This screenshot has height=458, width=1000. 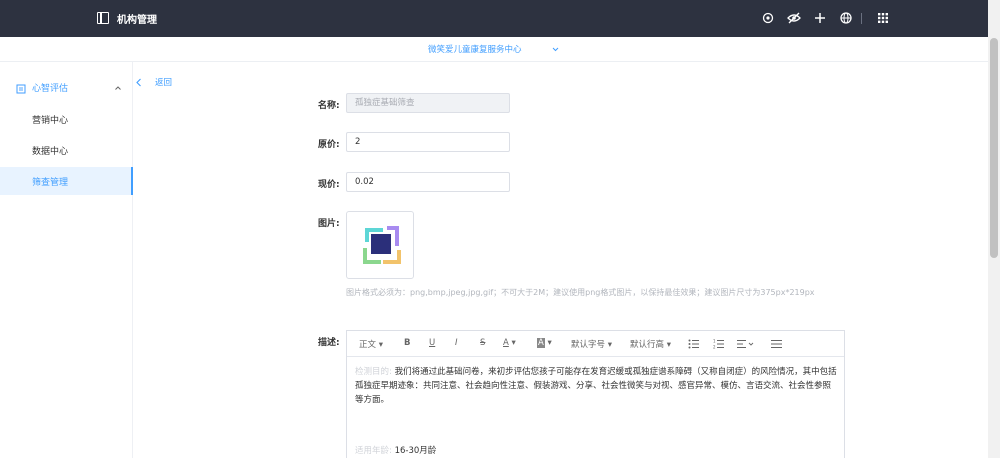 I want to click on page-scrollbar-thumb, so click(x=994, y=148).